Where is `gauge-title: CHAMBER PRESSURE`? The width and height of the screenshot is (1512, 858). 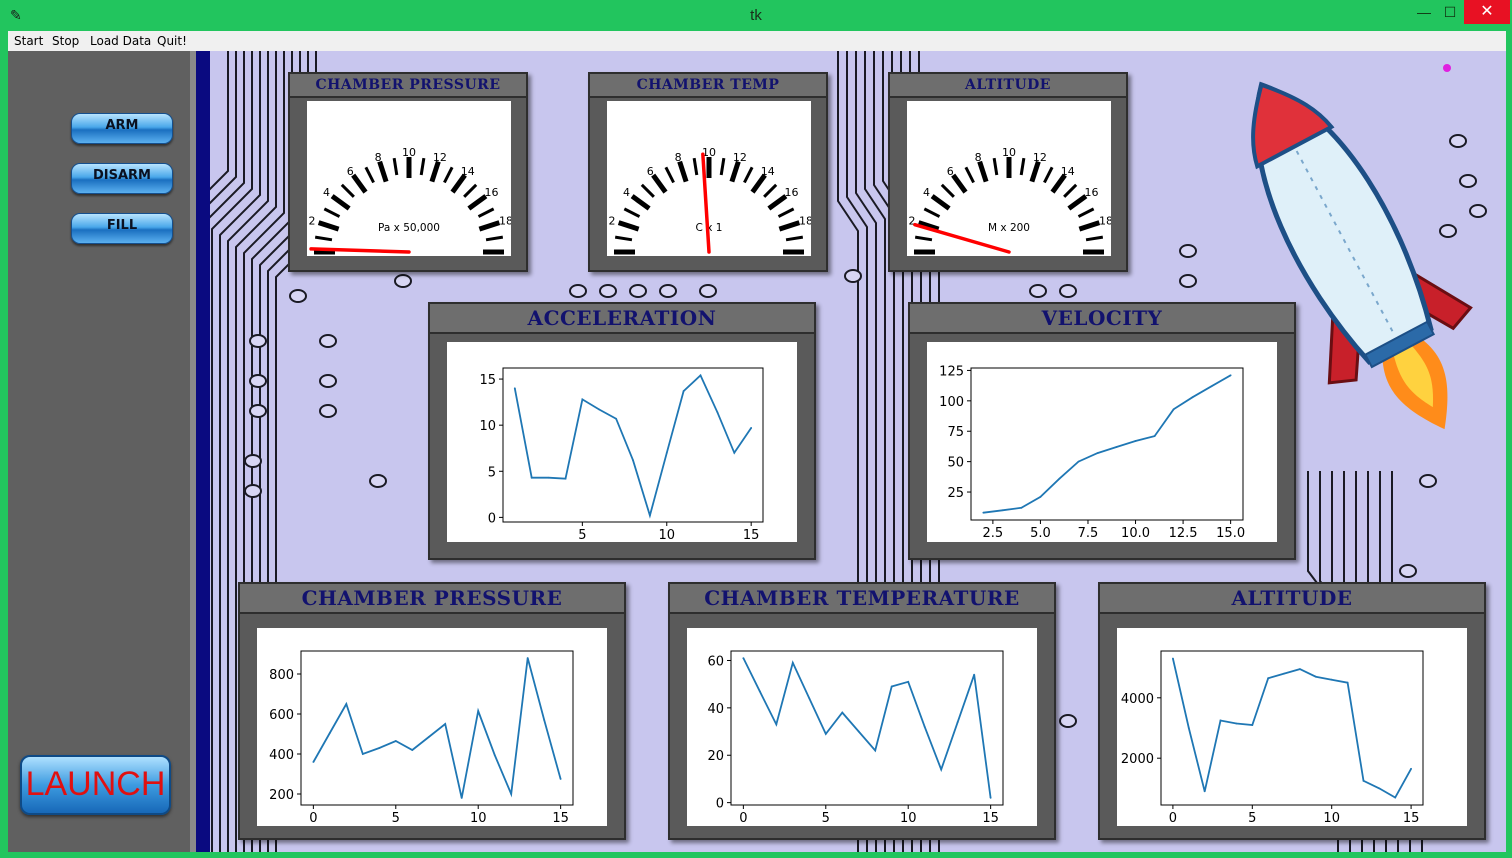 gauge-title: CHAMBER PRESSURE is located at coordinates (408, 86).